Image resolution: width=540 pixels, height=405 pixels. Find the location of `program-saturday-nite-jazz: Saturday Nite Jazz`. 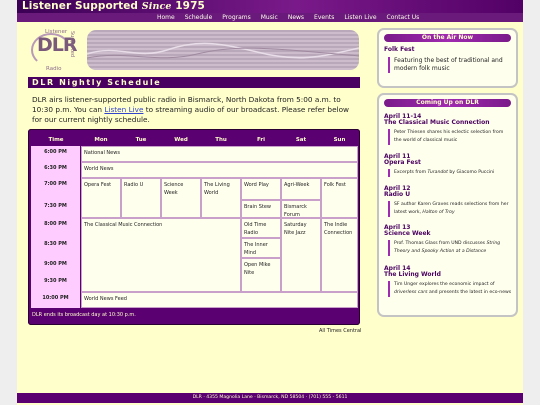

program-saturday-nite-jazz: Saturday Nite Jazz is located at coordinates (301, 255).